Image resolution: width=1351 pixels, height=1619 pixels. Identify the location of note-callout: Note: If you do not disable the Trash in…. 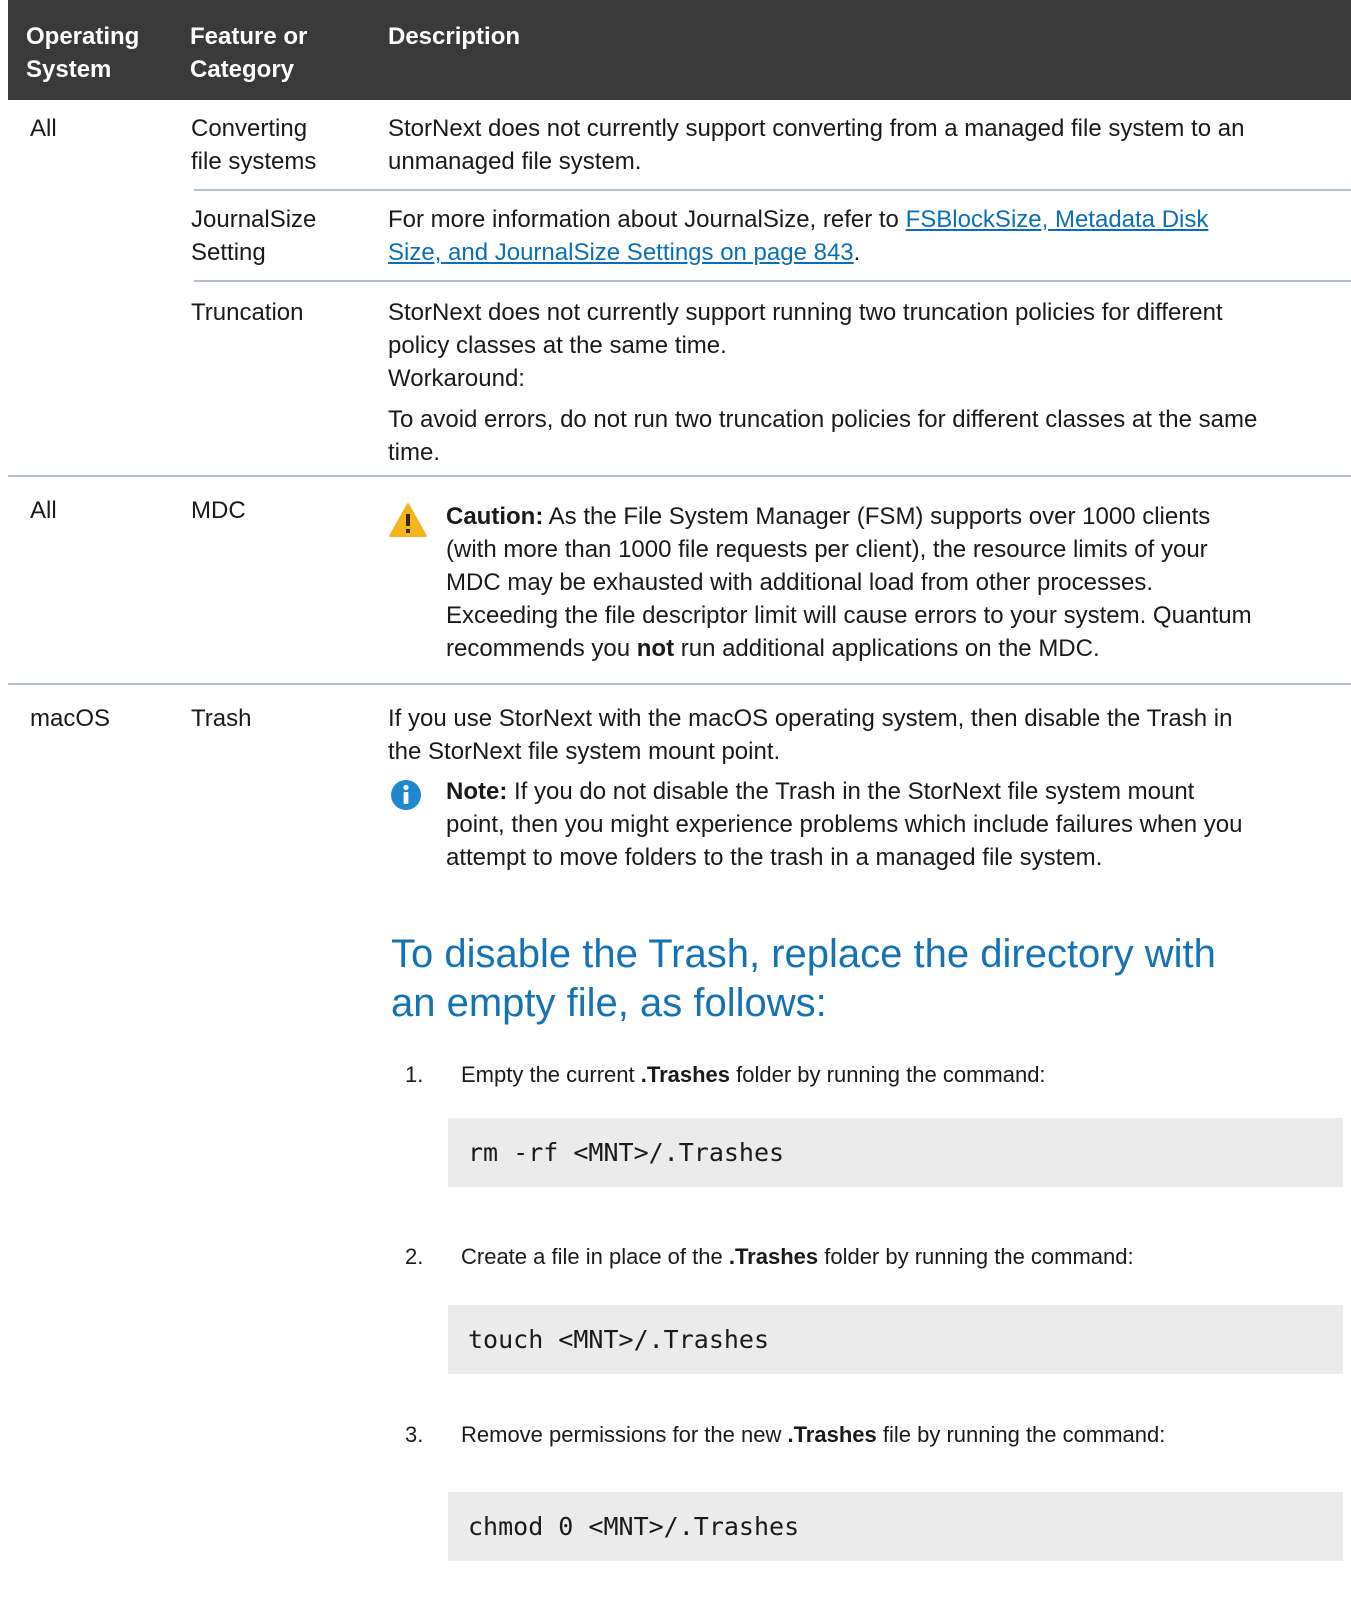
(863, 830).